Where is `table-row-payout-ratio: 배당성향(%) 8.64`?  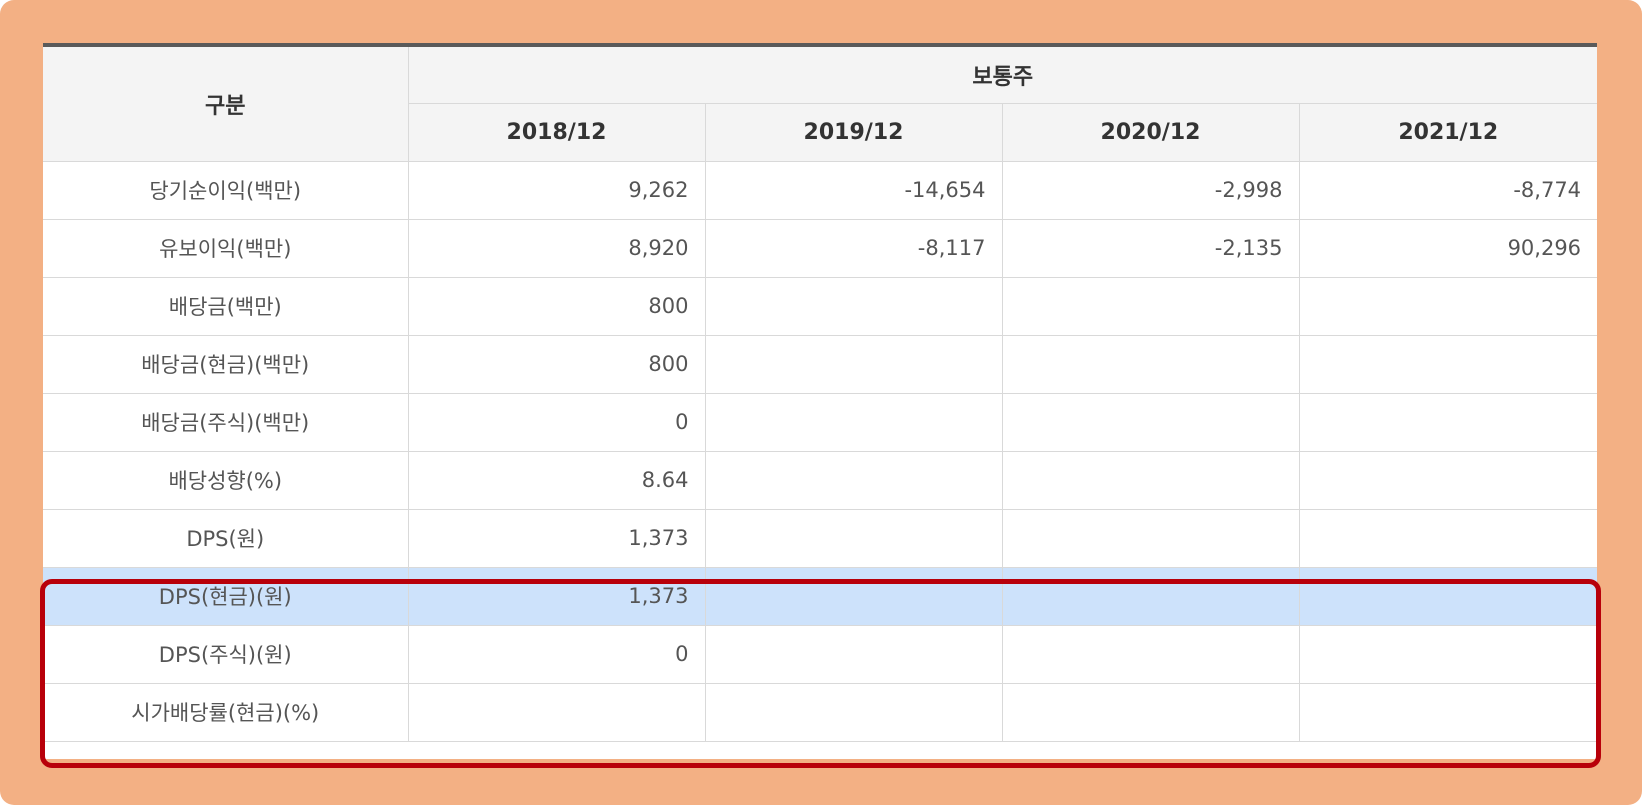 table-row-payout-ratio: 배당성향(%) 8.64 is located at coordinates (820, 480).